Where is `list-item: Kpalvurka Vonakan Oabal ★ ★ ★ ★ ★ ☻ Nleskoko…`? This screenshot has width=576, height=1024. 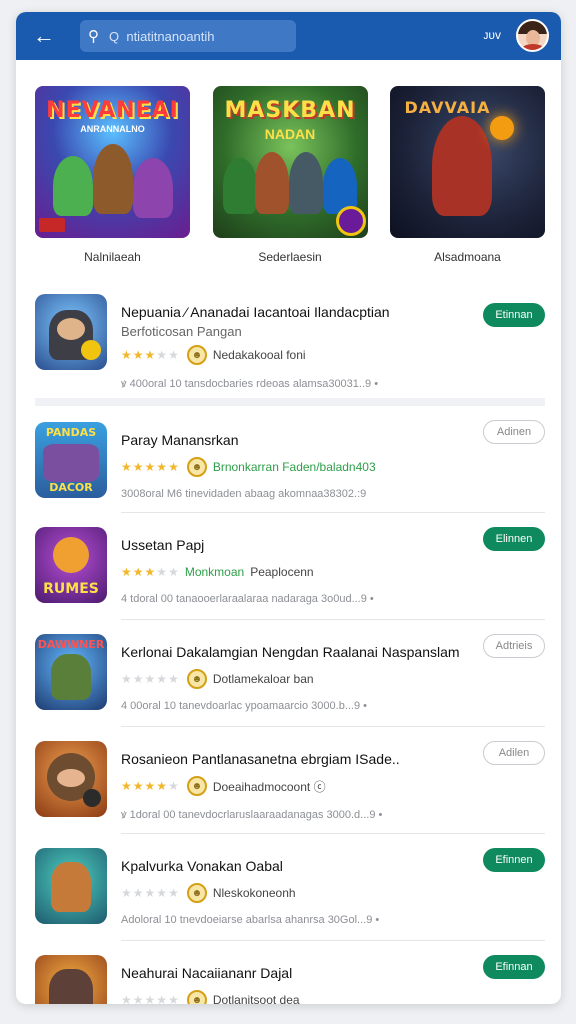
list-item: Kpalvurka Vonakan Oabal ★ ★ ★ ★ ★ ☻ Nleskoko… is located at coordinates (288, 887).